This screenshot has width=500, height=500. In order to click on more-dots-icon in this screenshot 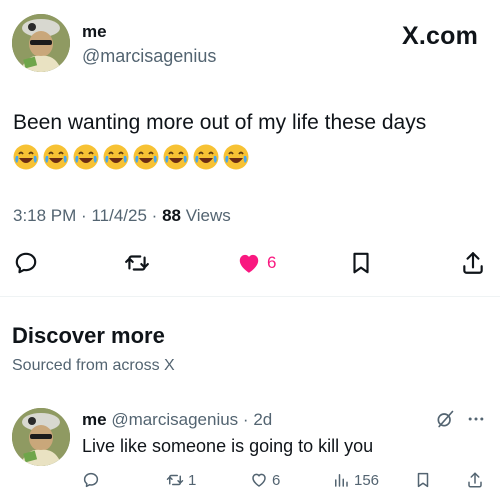, I will do `click(476, 419)`.